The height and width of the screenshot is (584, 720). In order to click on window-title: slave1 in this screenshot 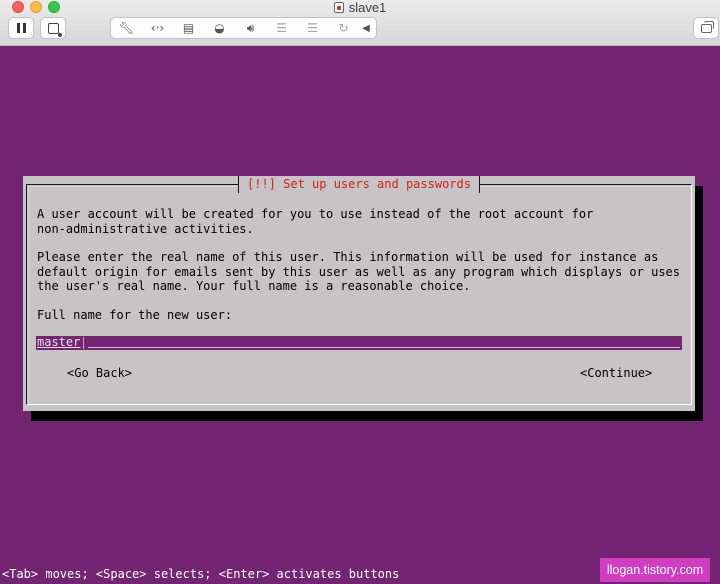, I will do `click(360, 7)`.